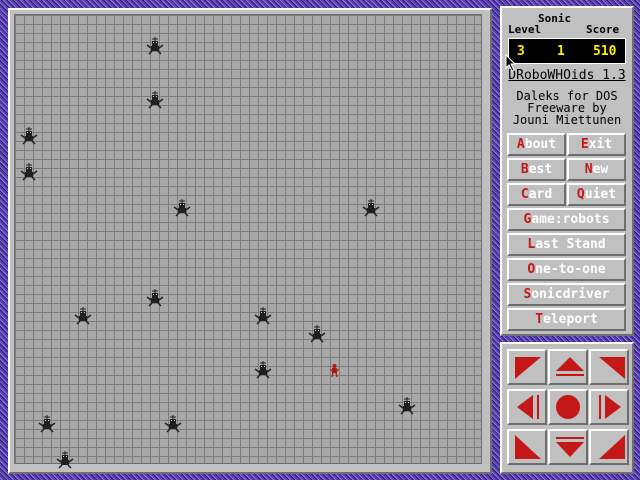 The width and height of the screenshot is (640, 480). I want to click on level-value: 3, so click(521, 51).